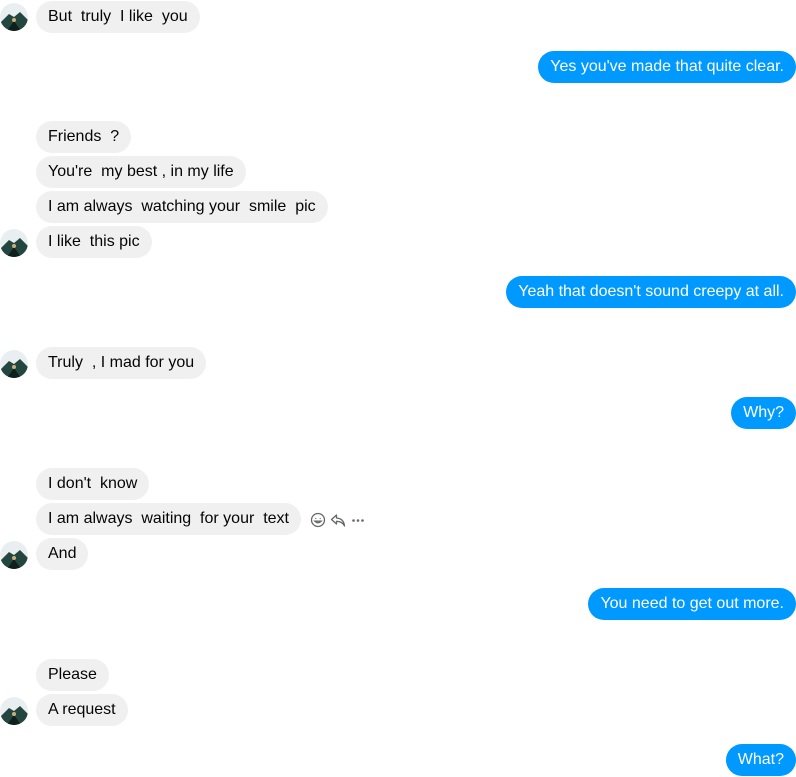 The height and width of the screenshot is (777, 796). What do you see at coordinates (118, 17) in the screenshot?
I see `incoming-message: But truly I like you` at bounding box center [118, 17].